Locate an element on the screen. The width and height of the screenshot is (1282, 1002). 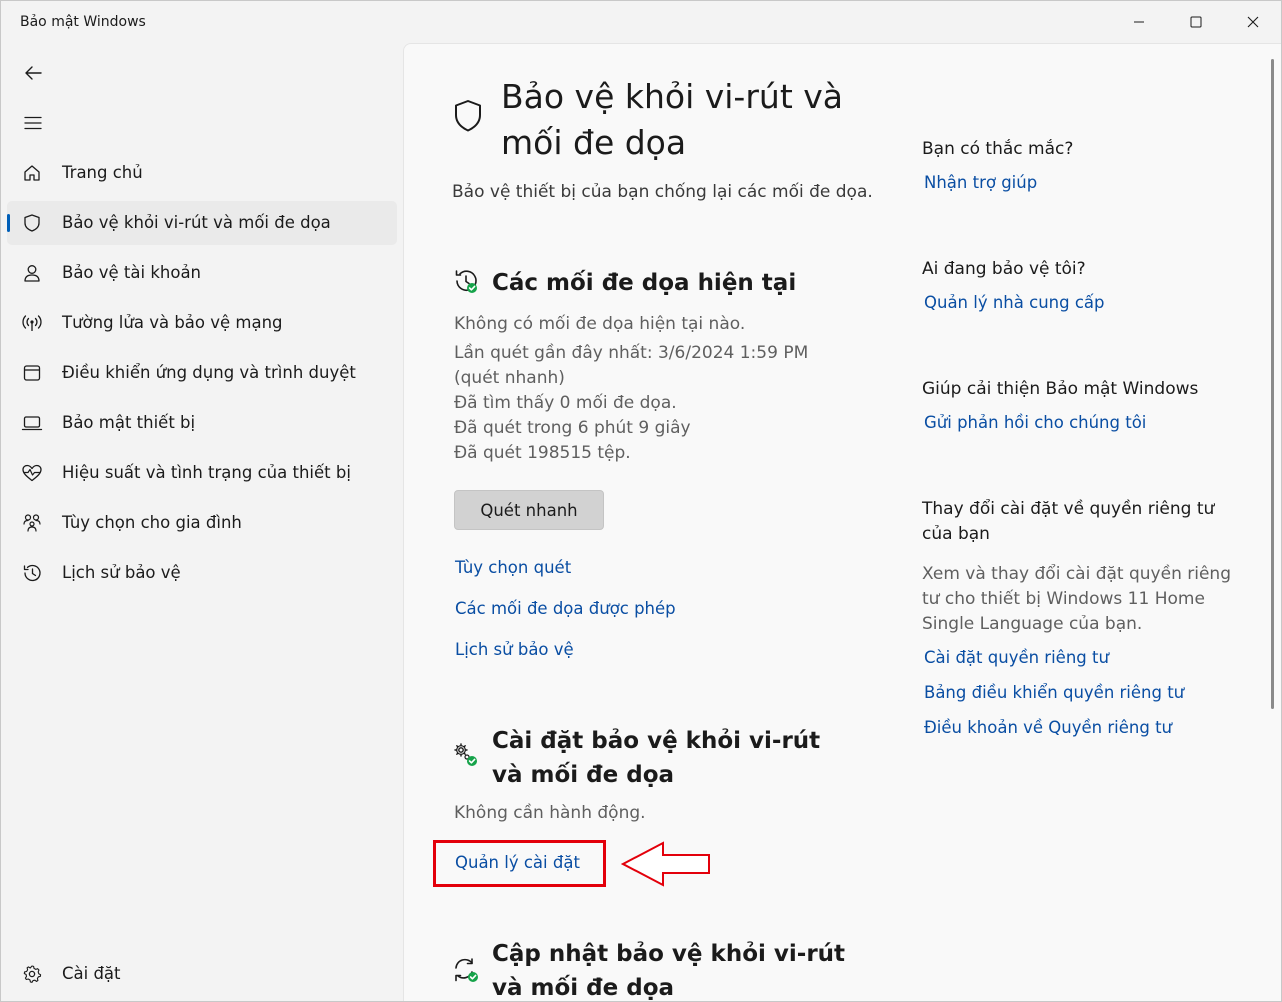
av-settings-title: Cài đặt bảo vệ khỏi vi-rút và mối đe dọa is located at coordinates (656, 758).